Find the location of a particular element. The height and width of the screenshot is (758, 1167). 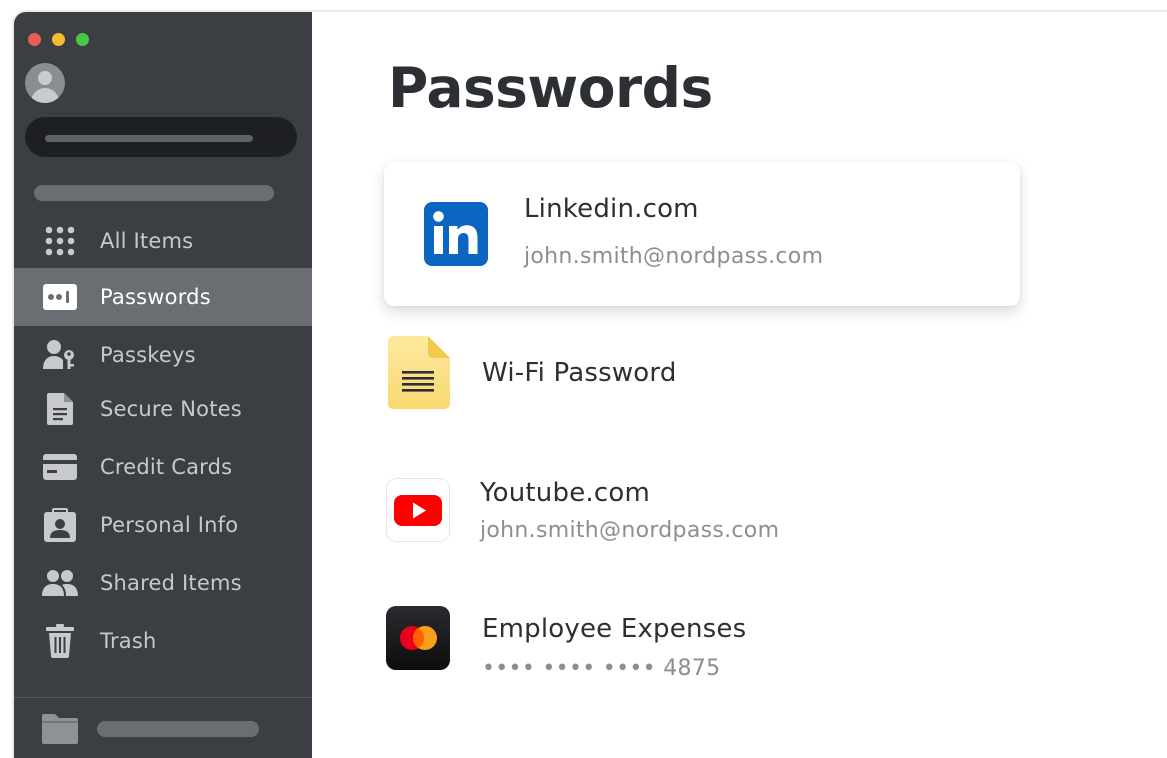

section-header-placeholder is located at coordinates (154, 193).